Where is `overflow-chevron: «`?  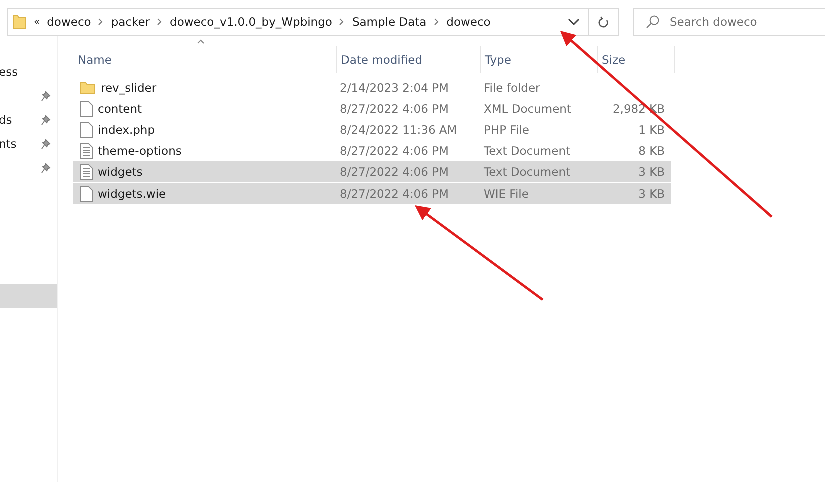 overflow-chevron: « is located at coordinates (37, 22).